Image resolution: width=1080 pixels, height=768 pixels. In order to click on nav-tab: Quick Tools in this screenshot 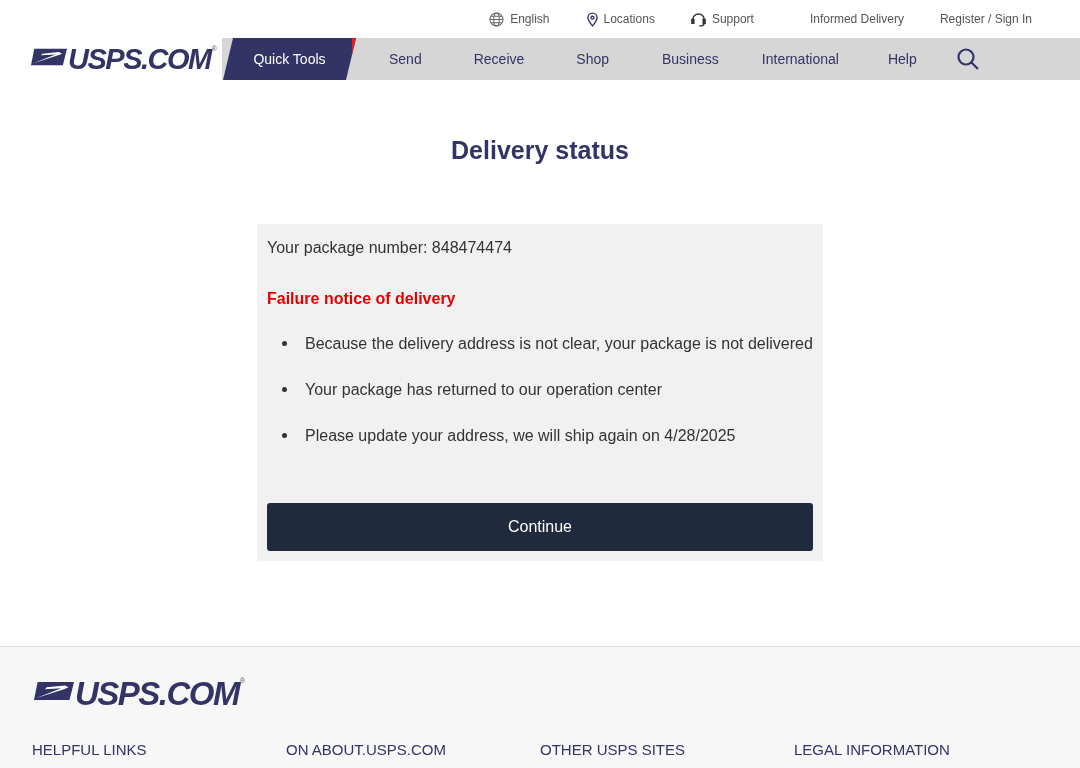, I will do `click(289, 59)`.